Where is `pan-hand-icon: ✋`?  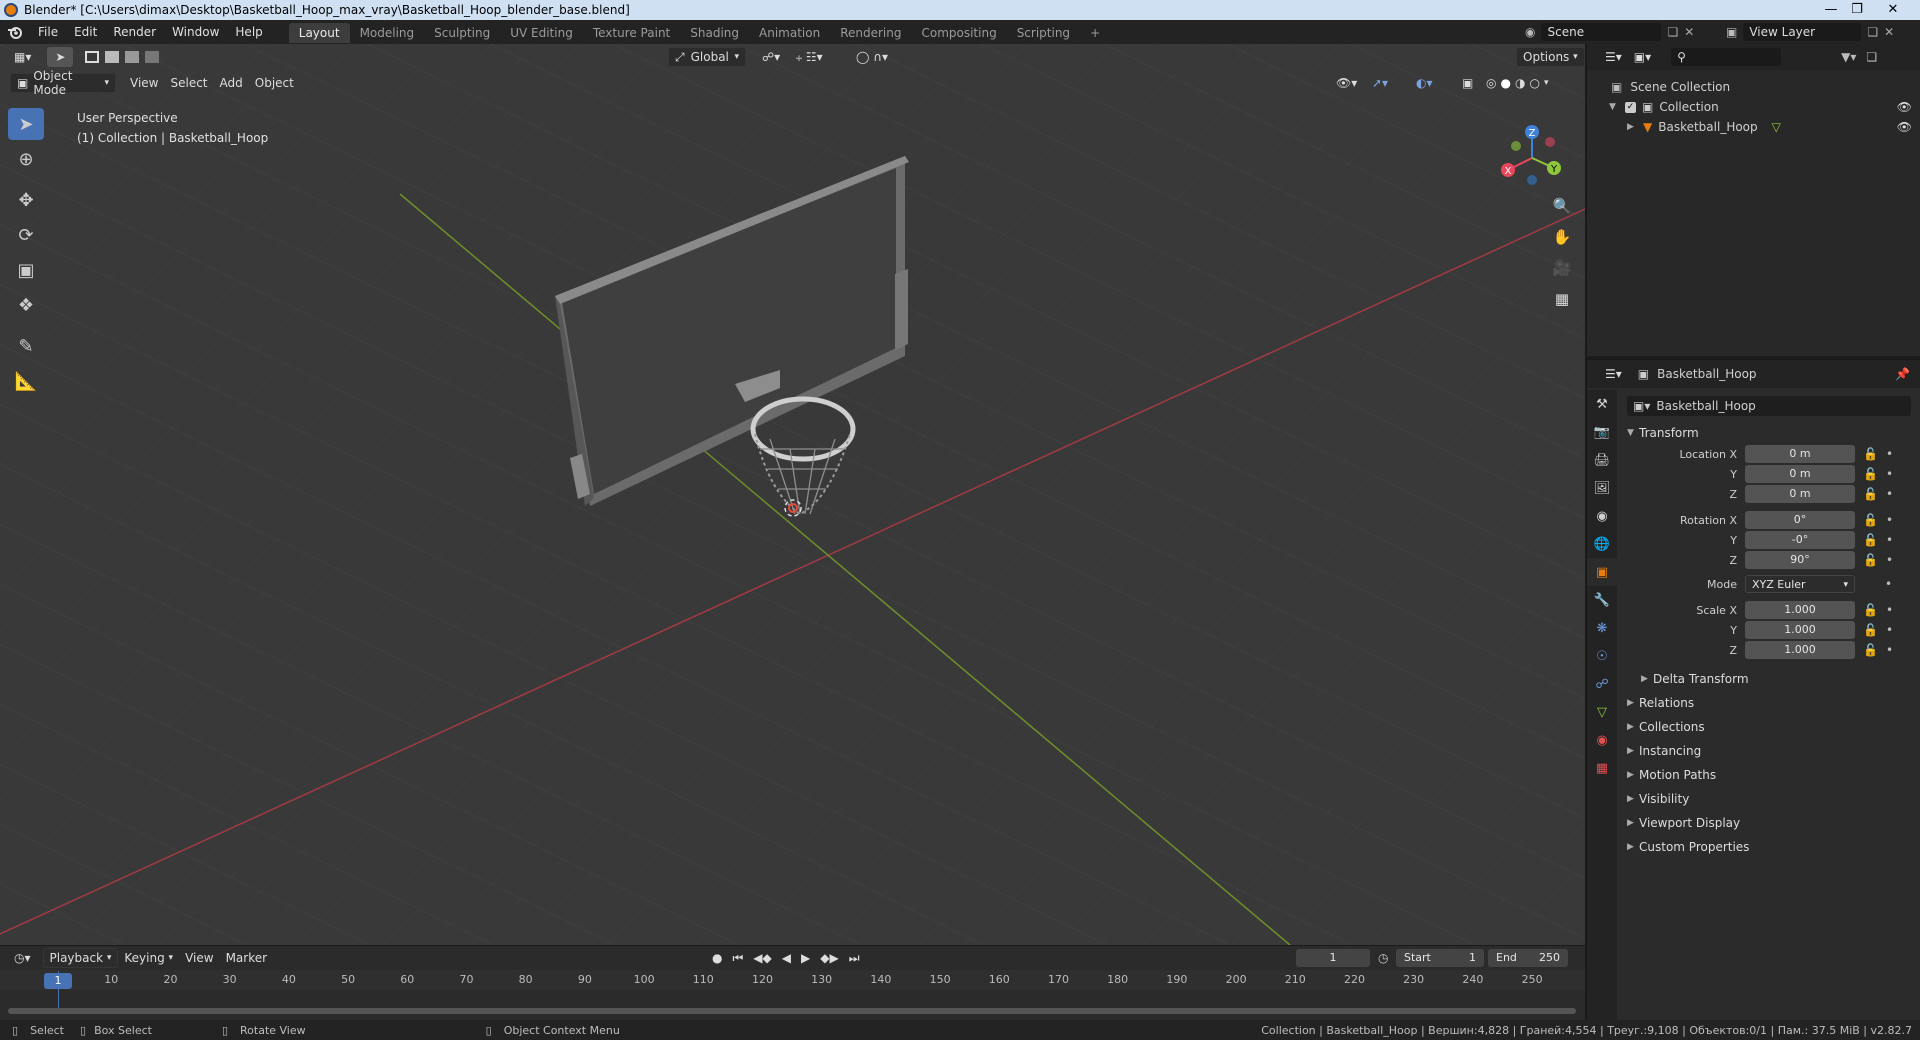 pan-hand-icon: ✋ is located at coordinates (1562, 237).